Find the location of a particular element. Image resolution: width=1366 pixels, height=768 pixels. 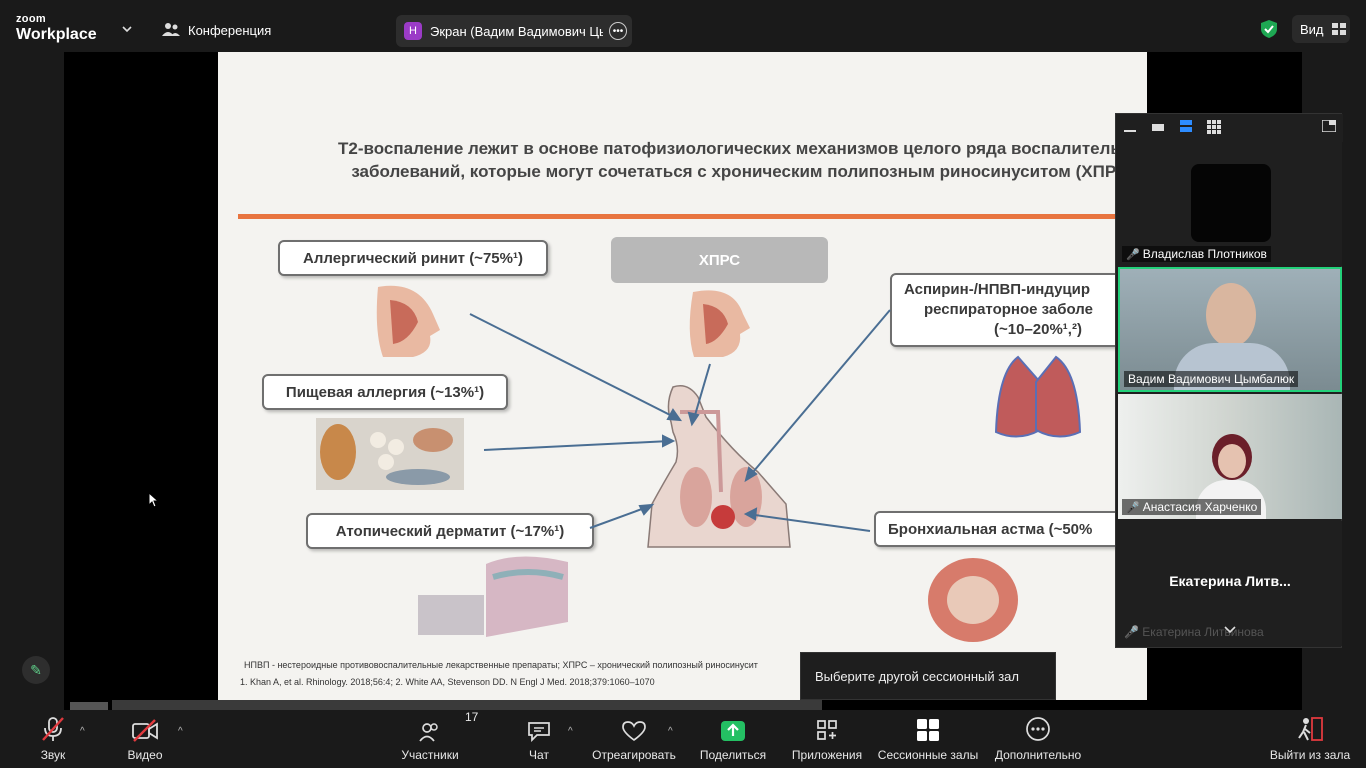

share-label: Экран (Вадим Вадимович Цымбалюк) is located at coordinates (516, 31).